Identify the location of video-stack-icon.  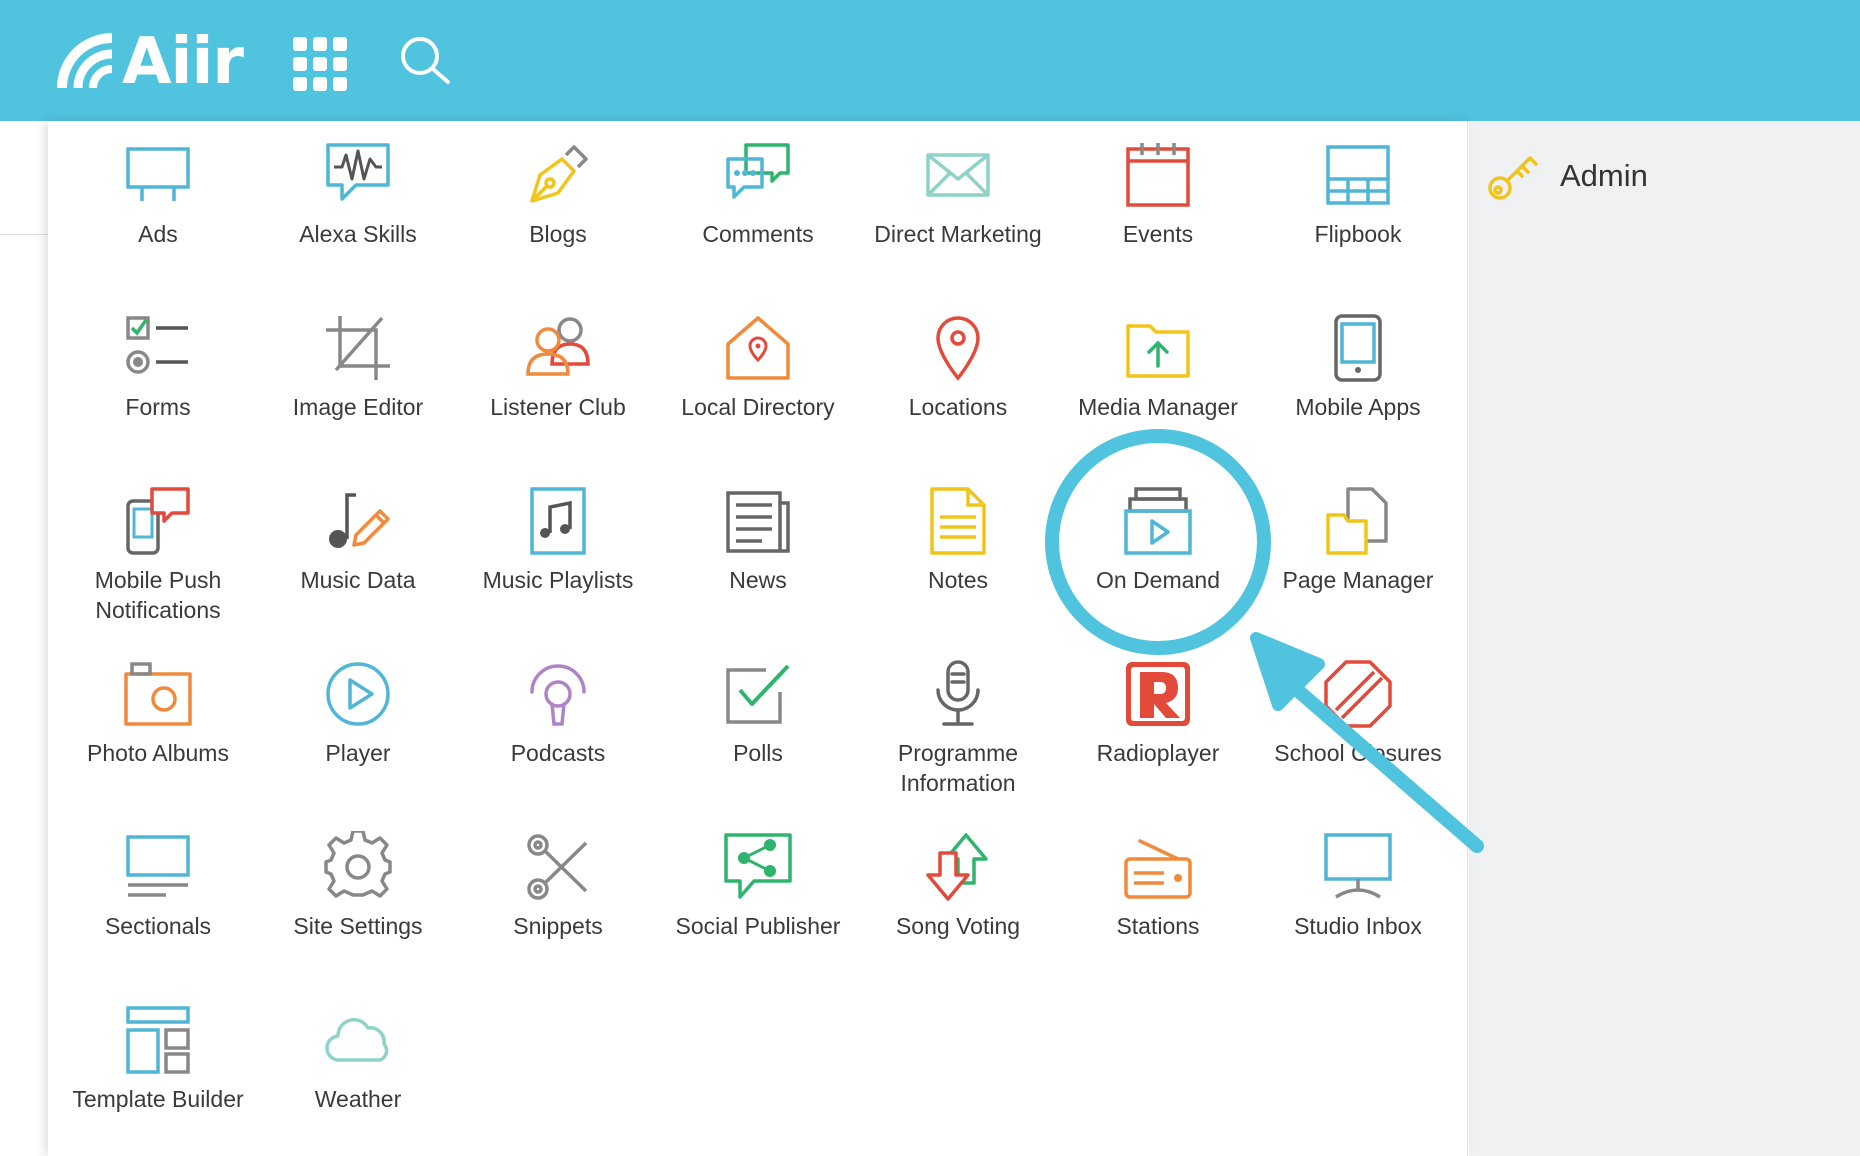
(1158, 521).